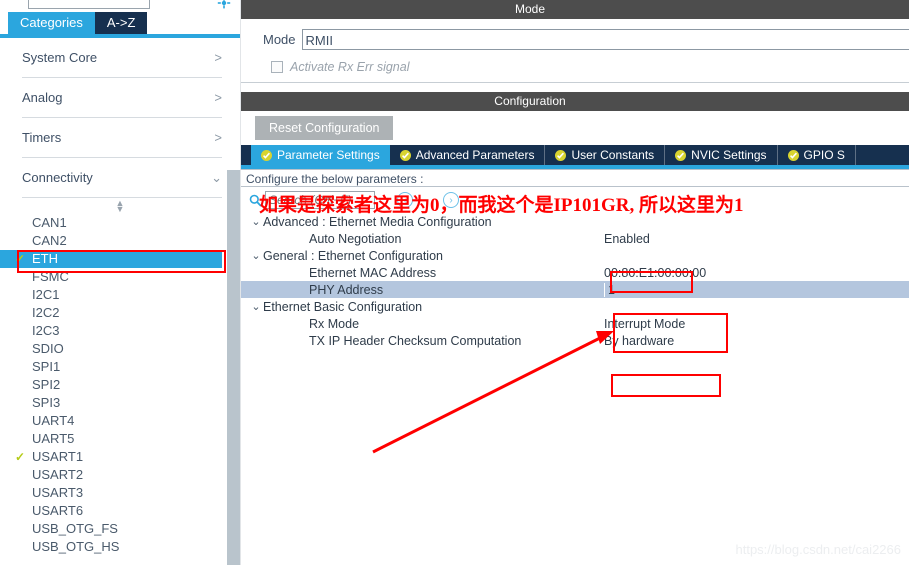 The width and height of the screenshot is (909, 565). Describe the element at coordinates (120, 475) in the screenshot. I see `sidebar-item-usart2: USART2` at that location.